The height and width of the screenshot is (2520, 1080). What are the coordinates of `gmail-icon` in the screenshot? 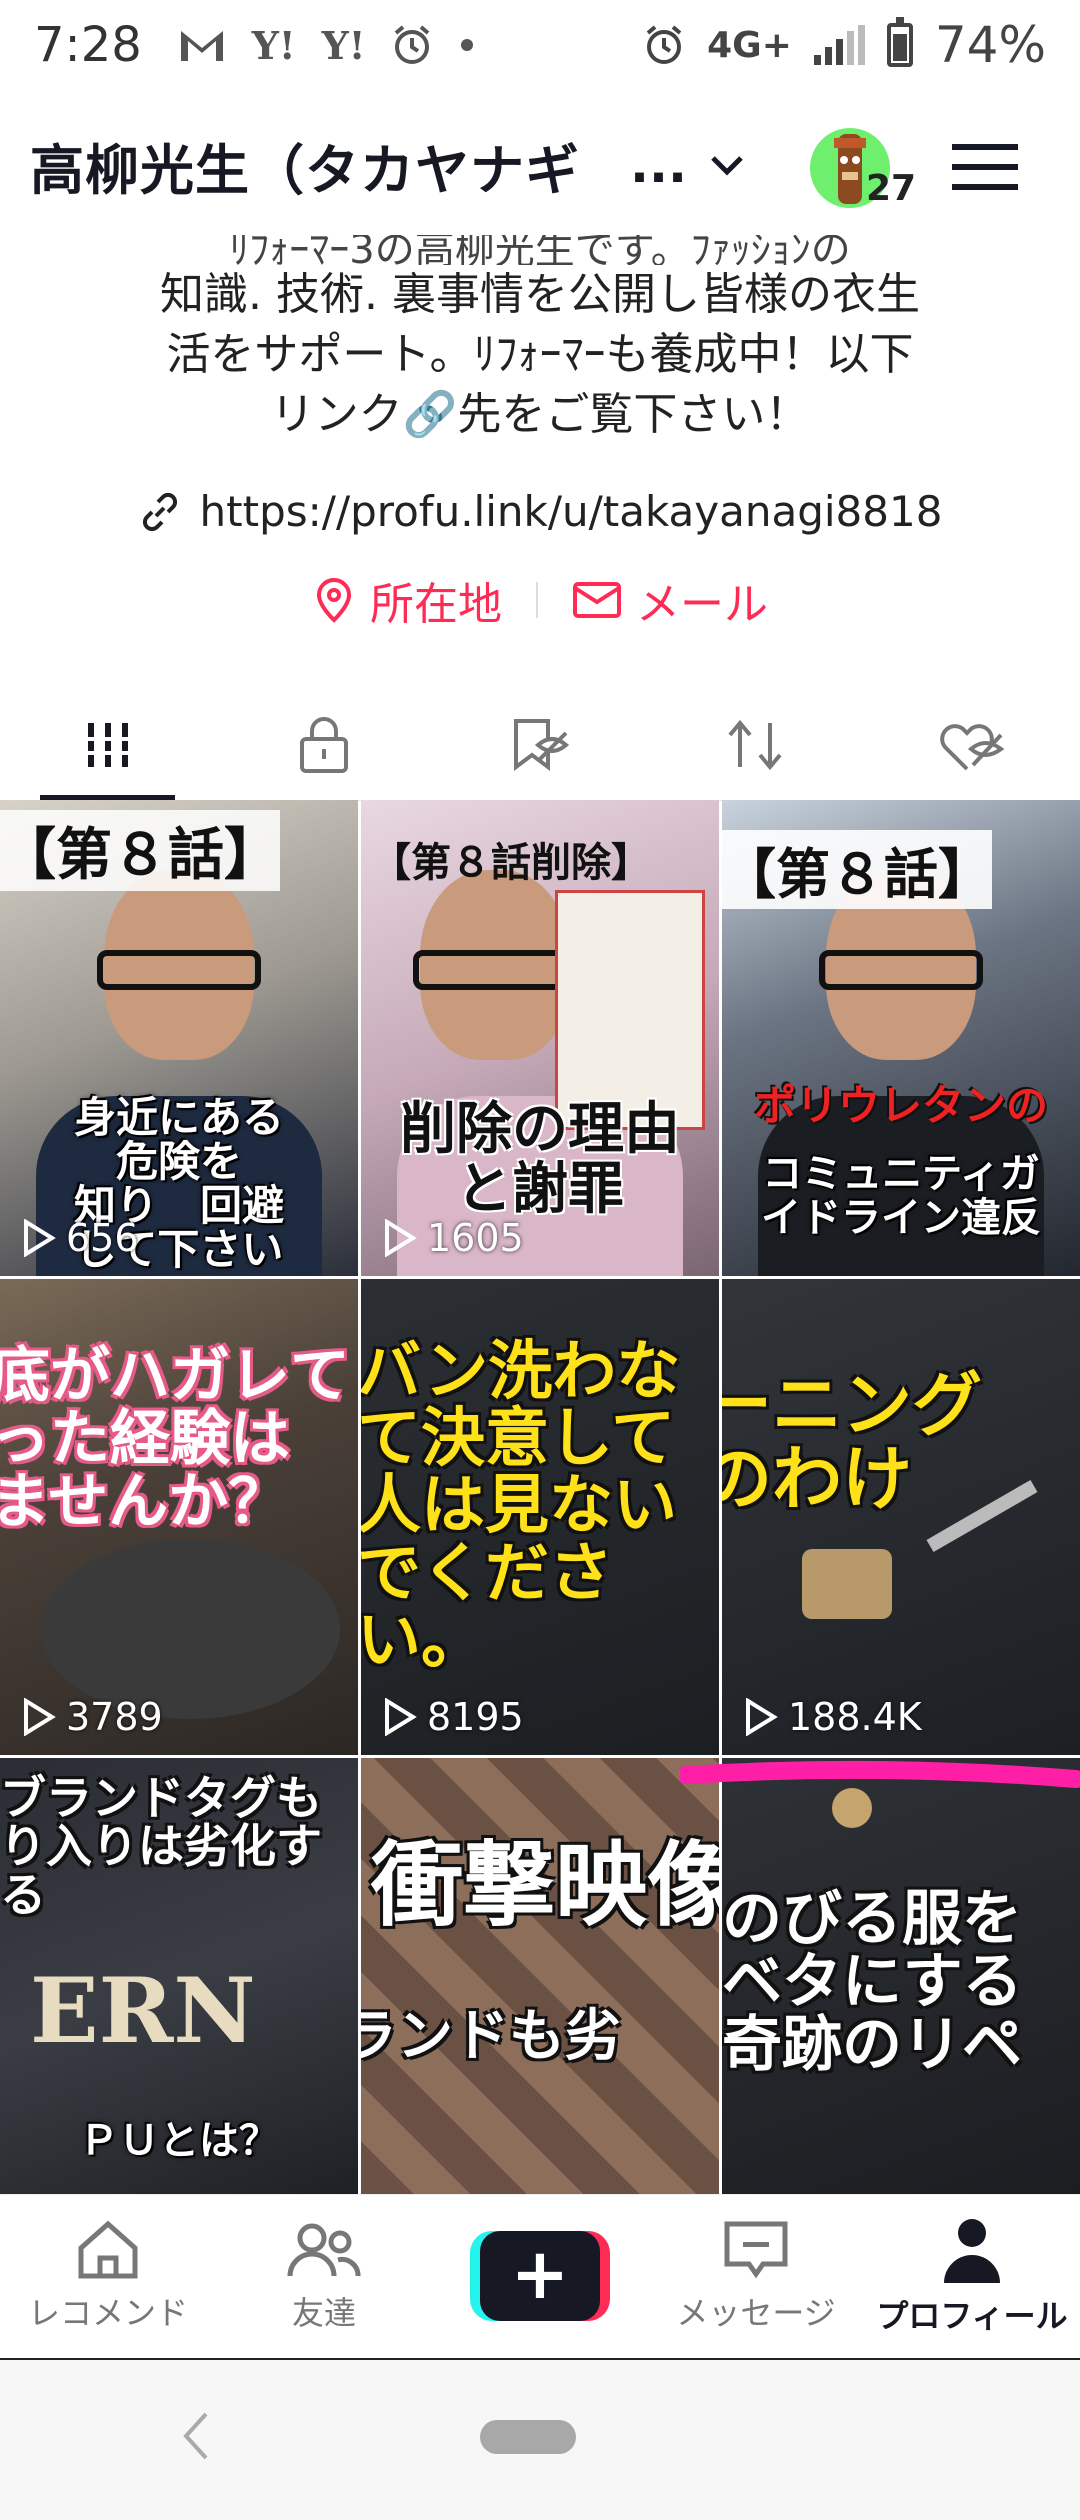 It's located at (201, 46).